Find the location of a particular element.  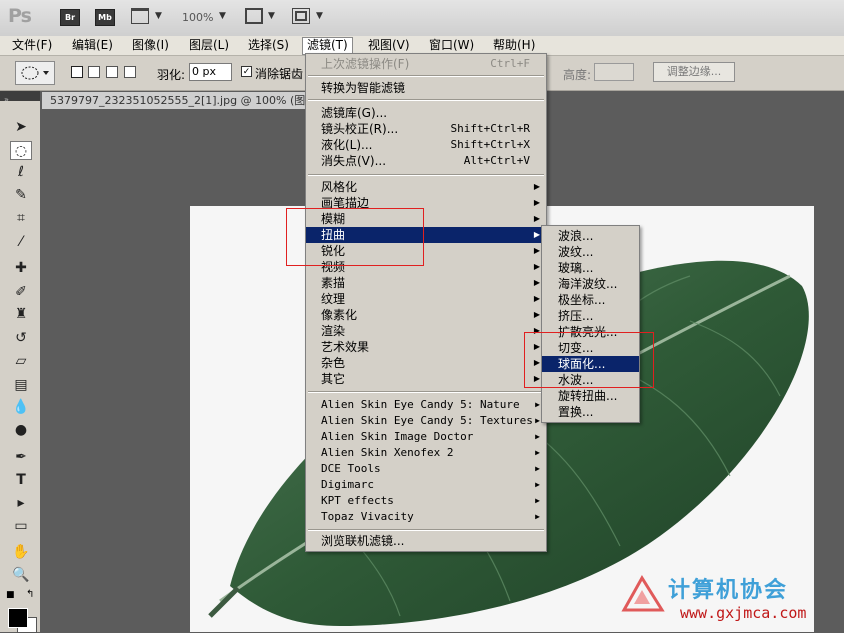

menu-item-sketch: 素描 ▶ is located at coordinates (426, 283).